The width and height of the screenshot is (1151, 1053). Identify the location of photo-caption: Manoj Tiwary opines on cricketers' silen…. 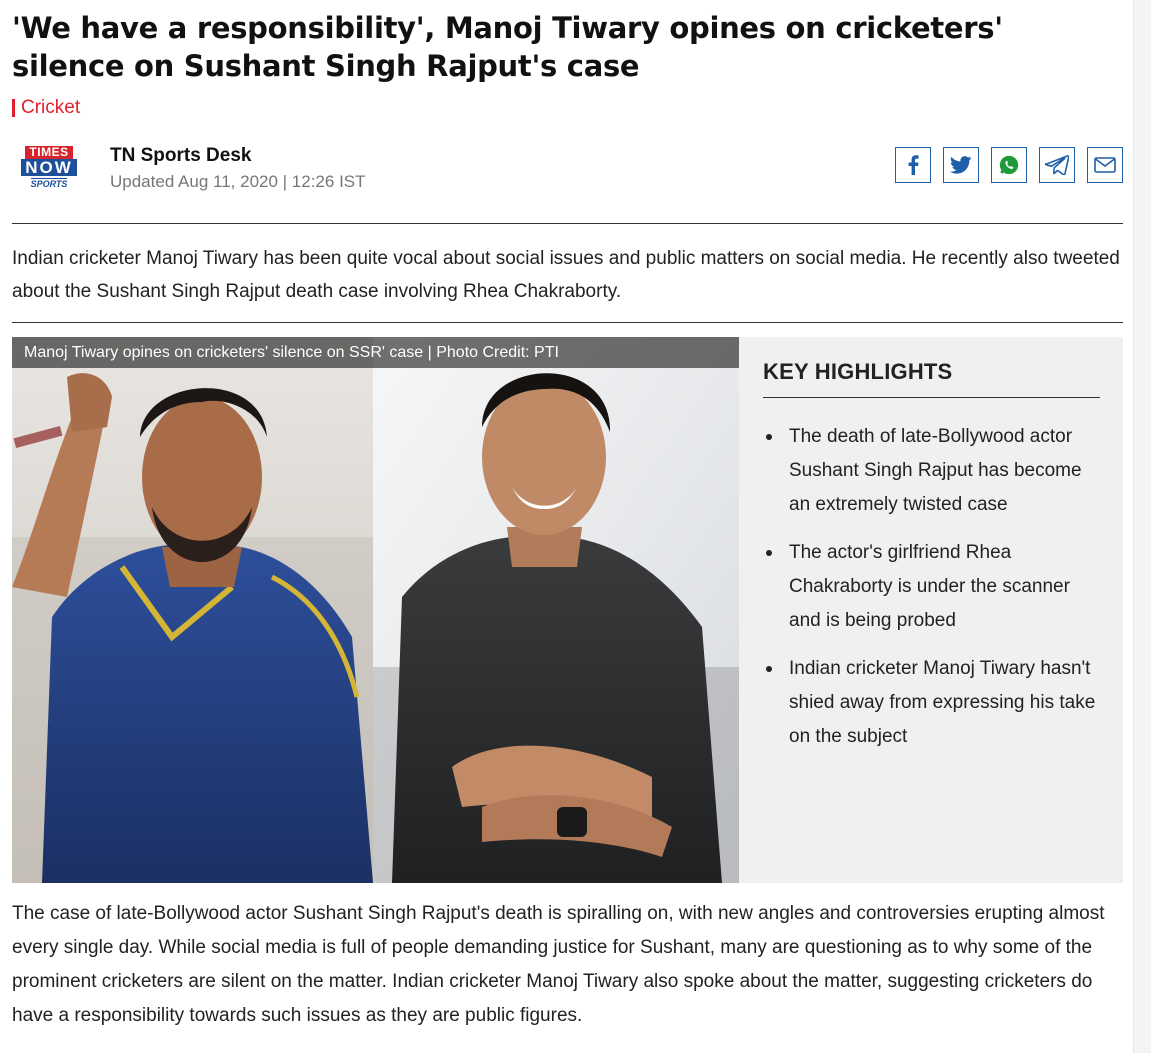
(375, 352).